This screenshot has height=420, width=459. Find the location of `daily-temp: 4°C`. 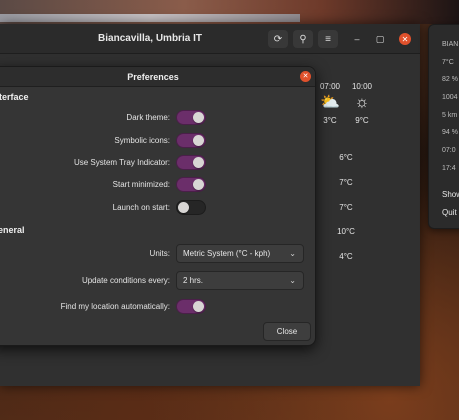

daily-temp: 4°C is located at coordinates (346, 256).